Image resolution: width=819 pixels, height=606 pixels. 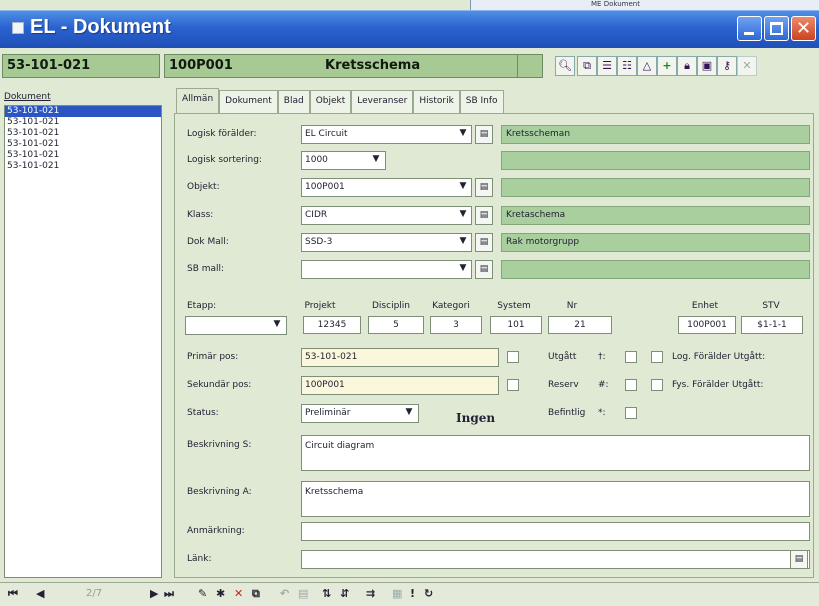 What do you see at coordinates (326, 593) in the screenshot?
I see `sort-ascending-icon: ⇅` at bounding box center [326, 593].